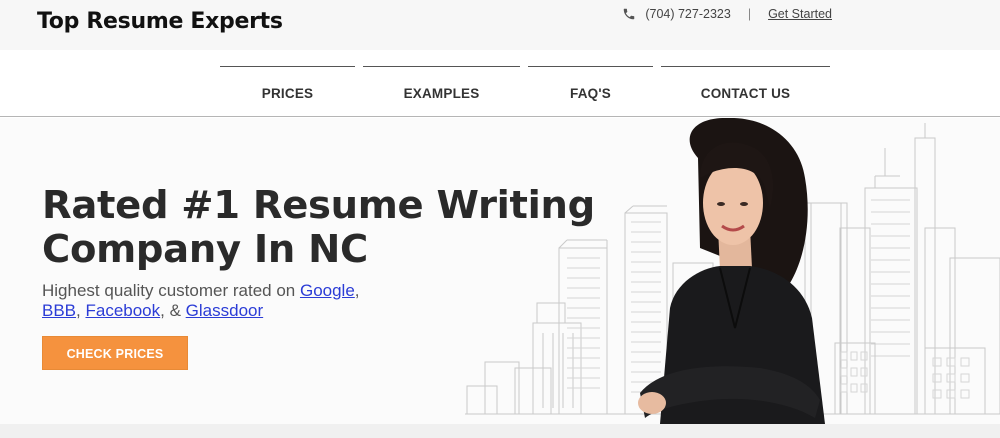 This screenshot has width=1000, height=438. Describe the element at coordinates (171, 290) in the screenshot. I see `subtext-prefix: Highest quality customer rated on` at that location.